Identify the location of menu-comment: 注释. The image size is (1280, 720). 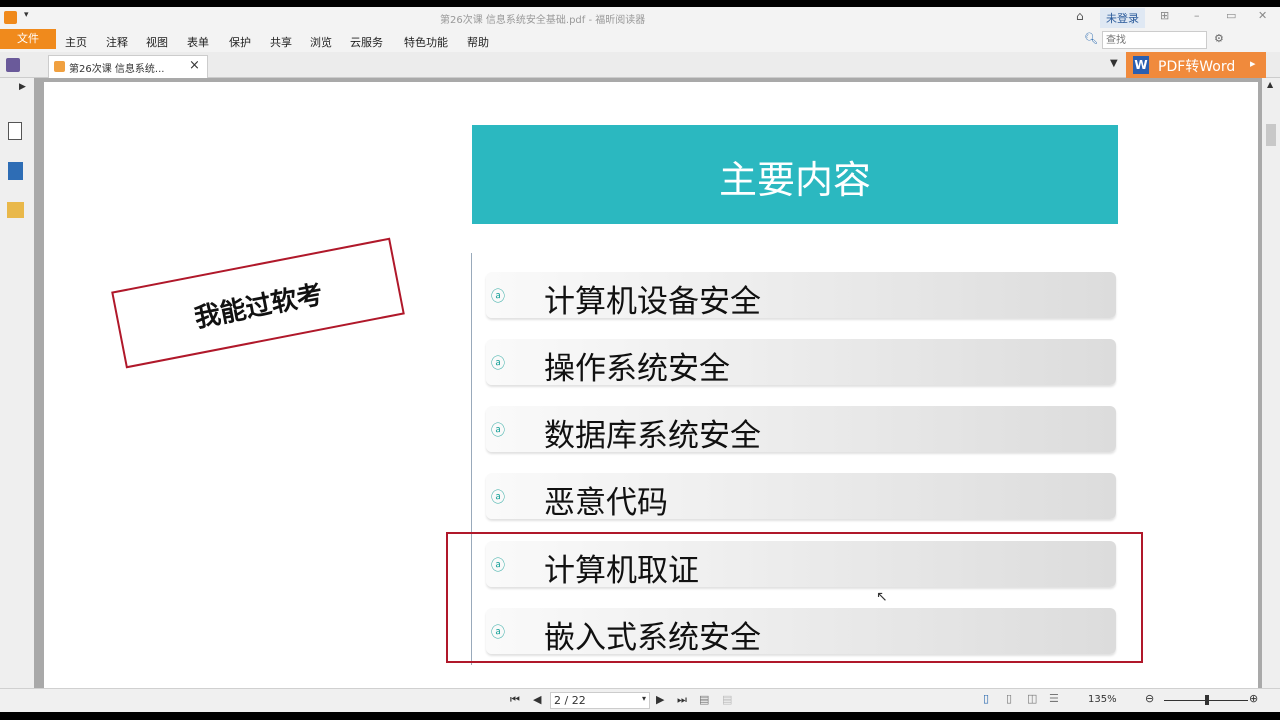
(117, 42).